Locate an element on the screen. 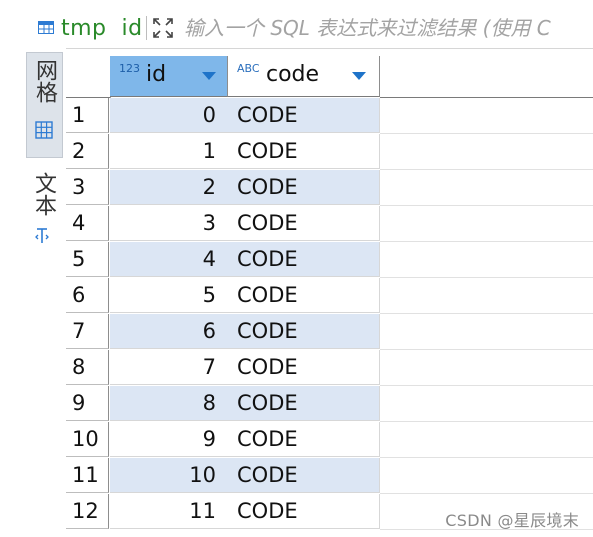  grid-icon is located at coordinates (44, 130).